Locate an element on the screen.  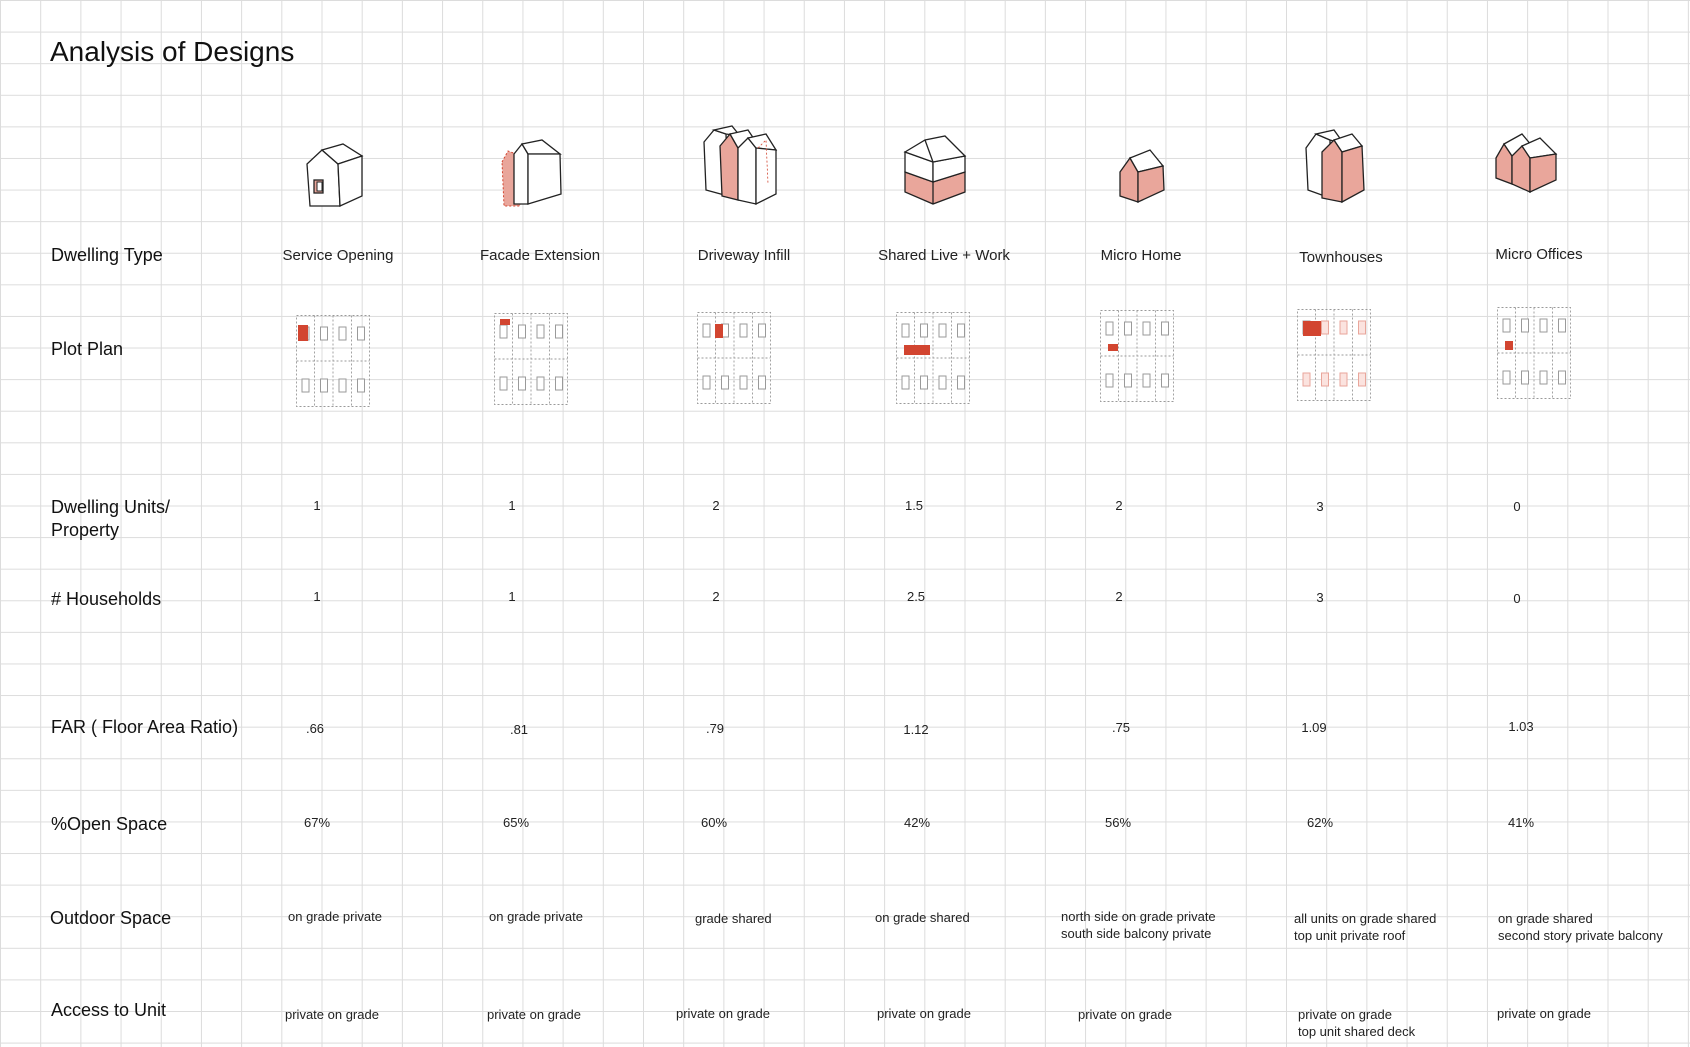
units-shared-live-work: 1.5 is located at coordinates (914, 505).